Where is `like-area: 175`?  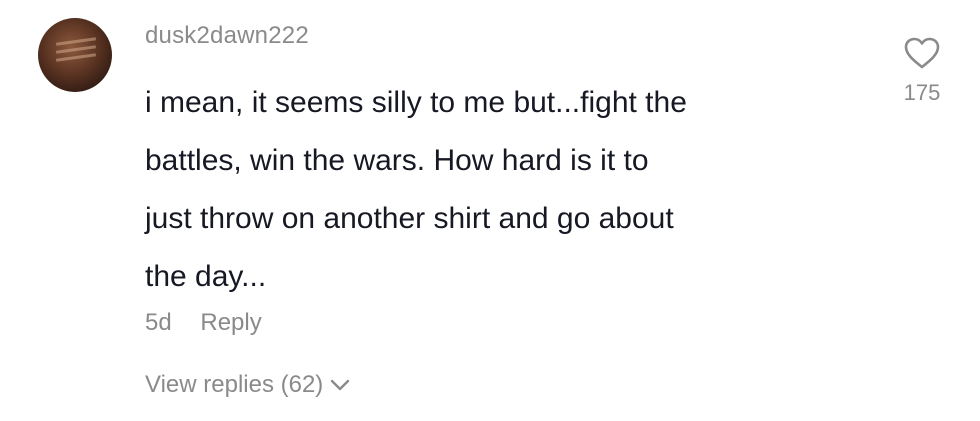
like-area: 175 is located at coordinates (922, 71).